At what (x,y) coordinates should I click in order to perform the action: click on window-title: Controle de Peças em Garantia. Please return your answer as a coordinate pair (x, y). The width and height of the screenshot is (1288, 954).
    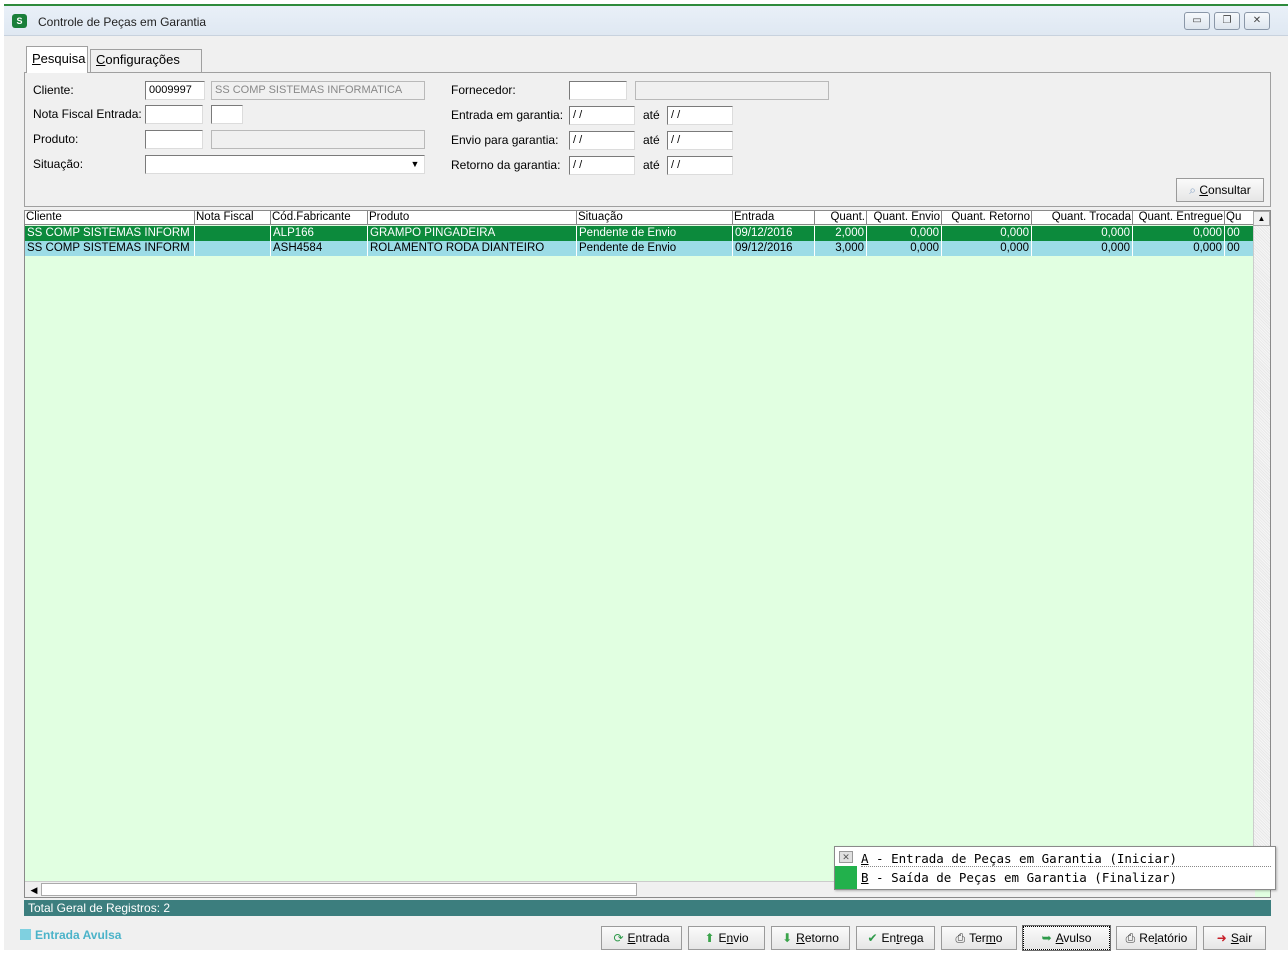
    Looking at the image, I should click on (122, 22).